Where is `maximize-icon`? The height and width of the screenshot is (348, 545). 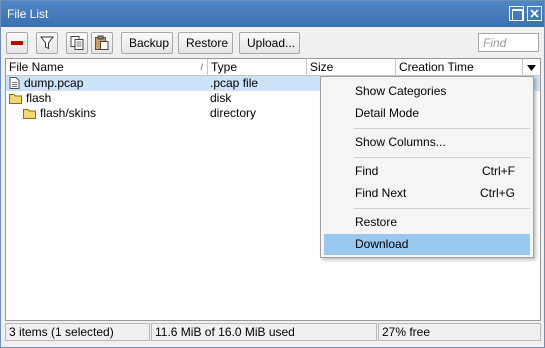
maximize-icon is located at coordinates (516, 13).